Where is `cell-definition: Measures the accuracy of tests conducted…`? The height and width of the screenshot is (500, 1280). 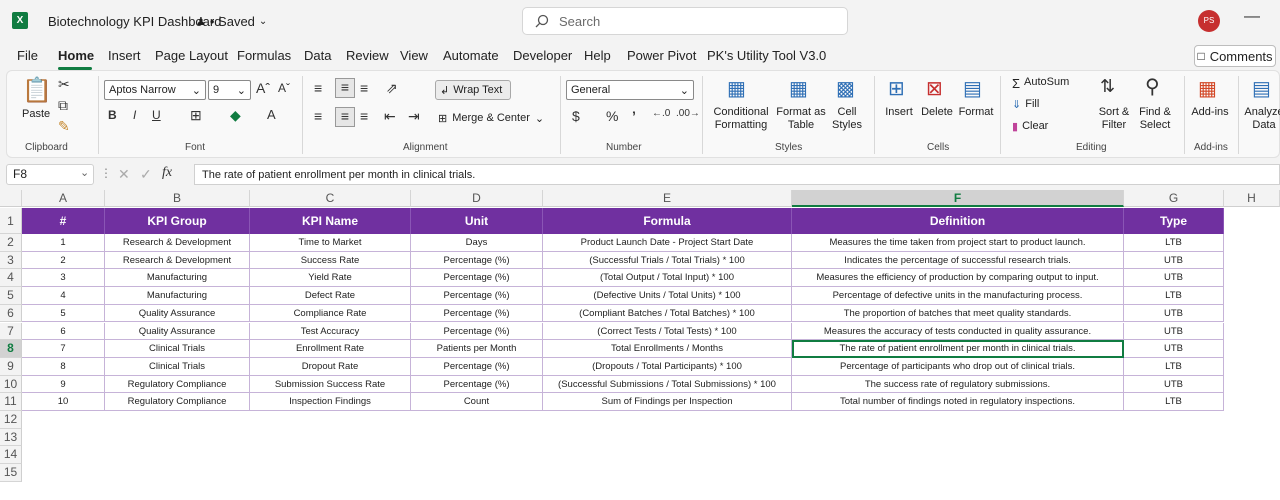
cell-definition: Measures the accuracy of tests conducted… is located at coordinates (958, 331).